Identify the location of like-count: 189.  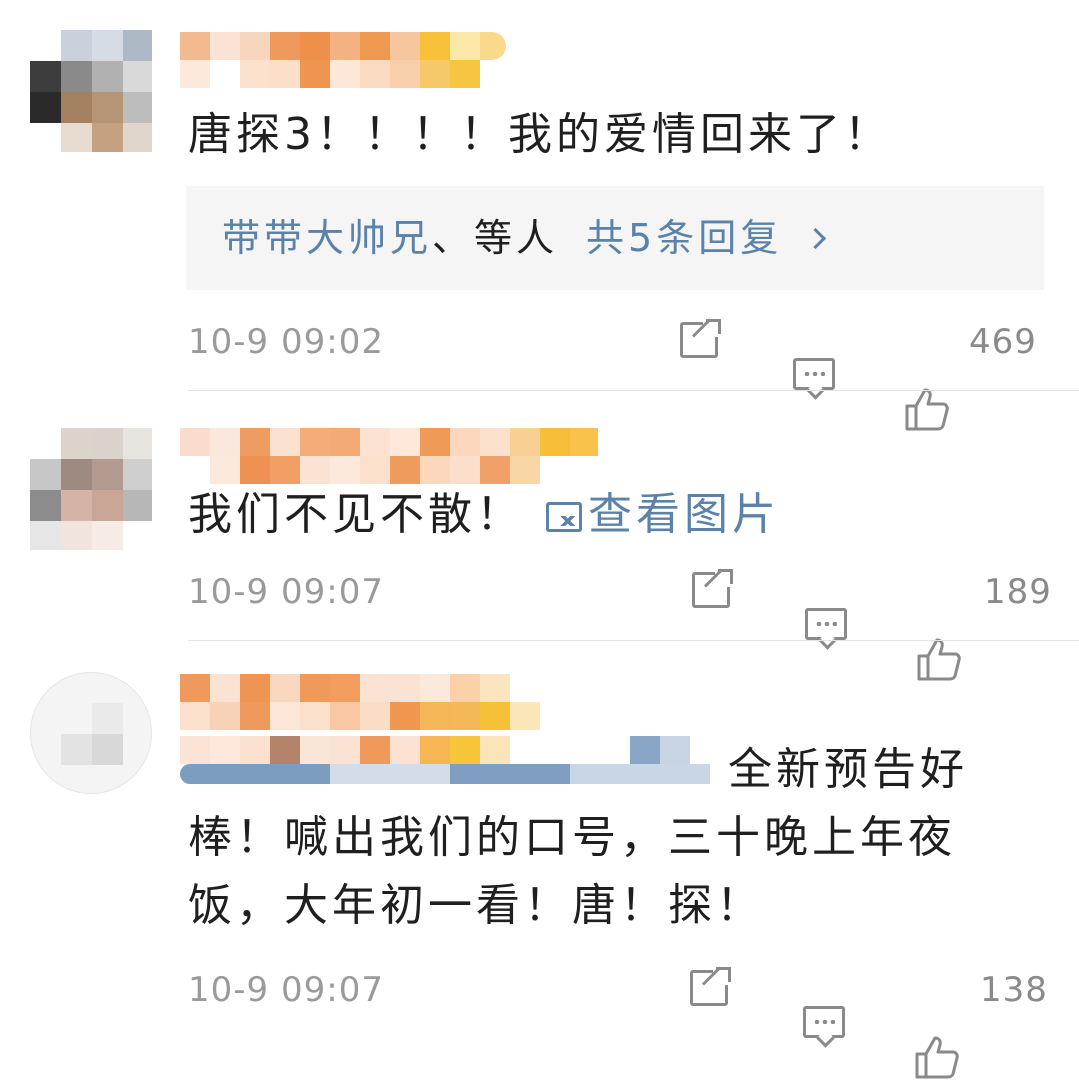
(1018, 592).